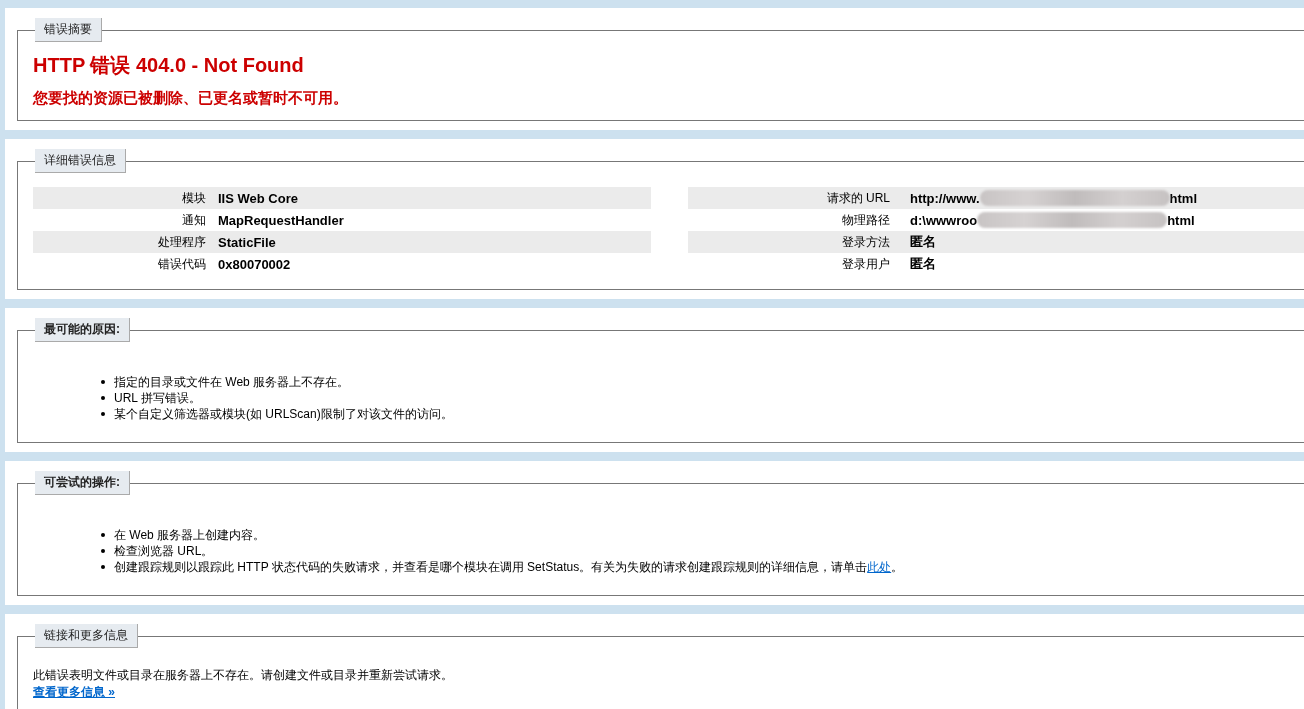  What do you see at coordinates (193, 220) in the screenshot?
I see `field-label: 通知` at bounding box center [193, 220].